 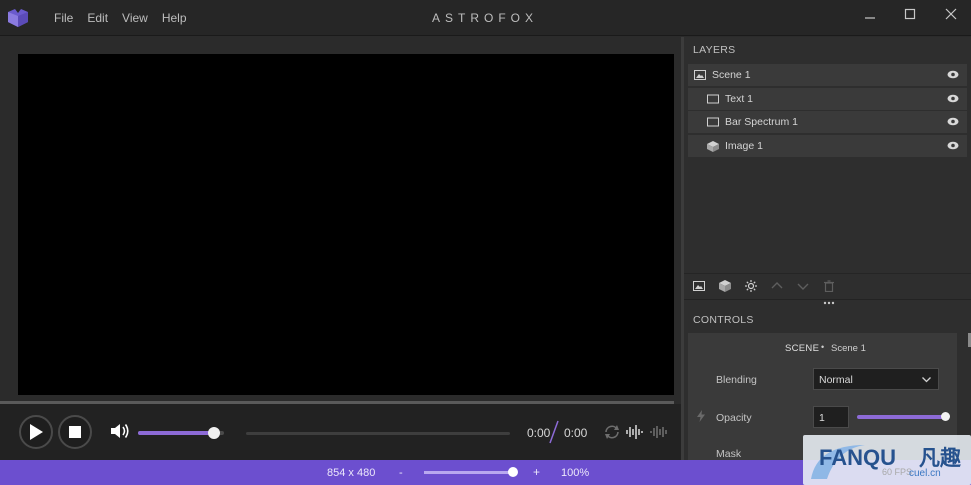 What do you see at coordinates (701, 416) in the screenshot?
I see `lightning-icon` at bounding box center [701, 416].